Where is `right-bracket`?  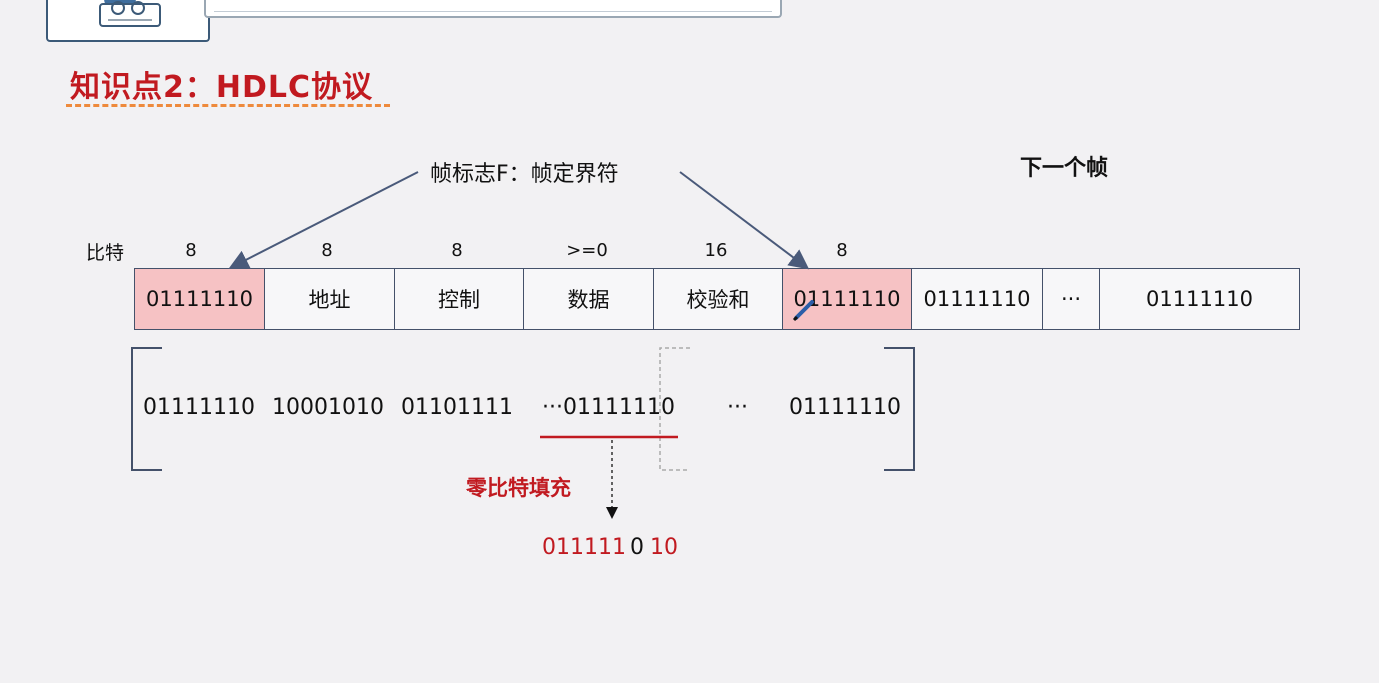 right-bracket is located at coordinates (899, 409).